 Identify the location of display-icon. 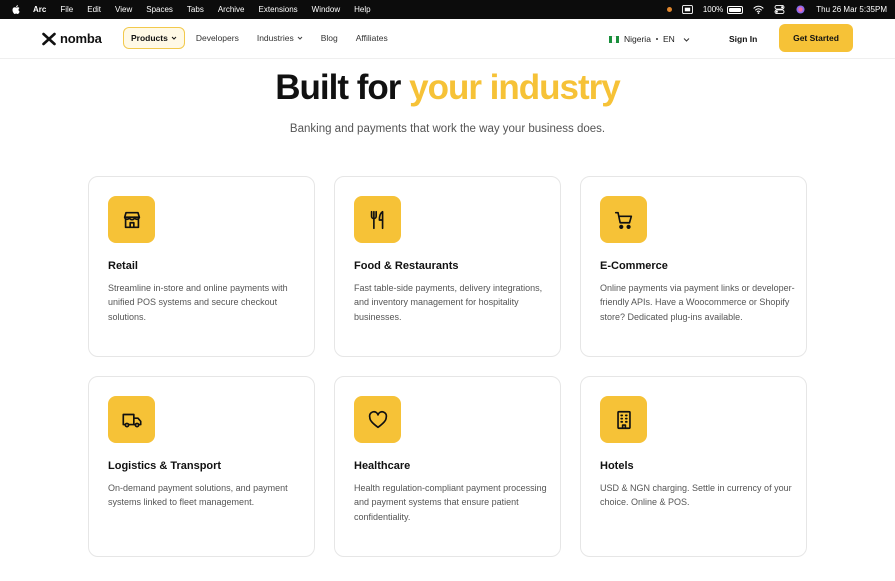
(687, 9).